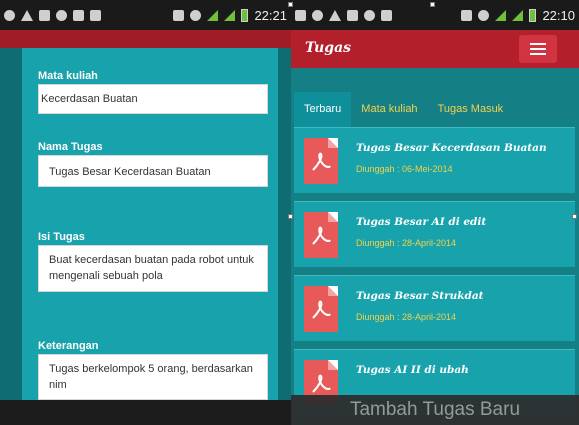 The width and height of the screenshot is (579, 425). I want to click on add-task-label: Tambah Tugas Baru, so click(435, 409).